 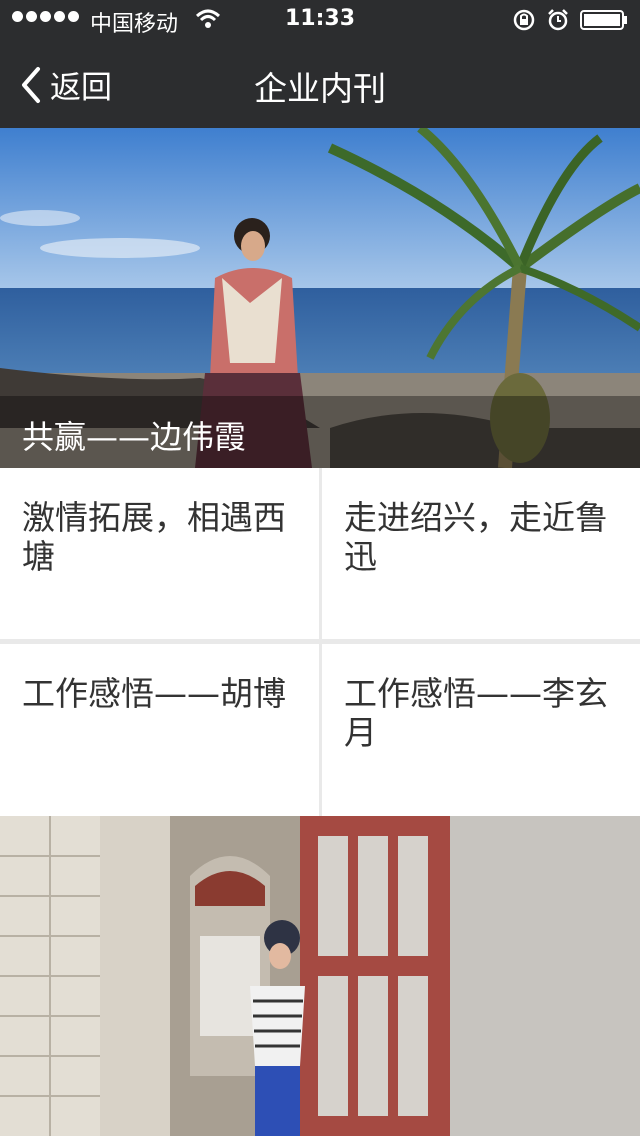 I want to click on article-title: 激情拓展，相遇西塘, so click(x=154, y=537).